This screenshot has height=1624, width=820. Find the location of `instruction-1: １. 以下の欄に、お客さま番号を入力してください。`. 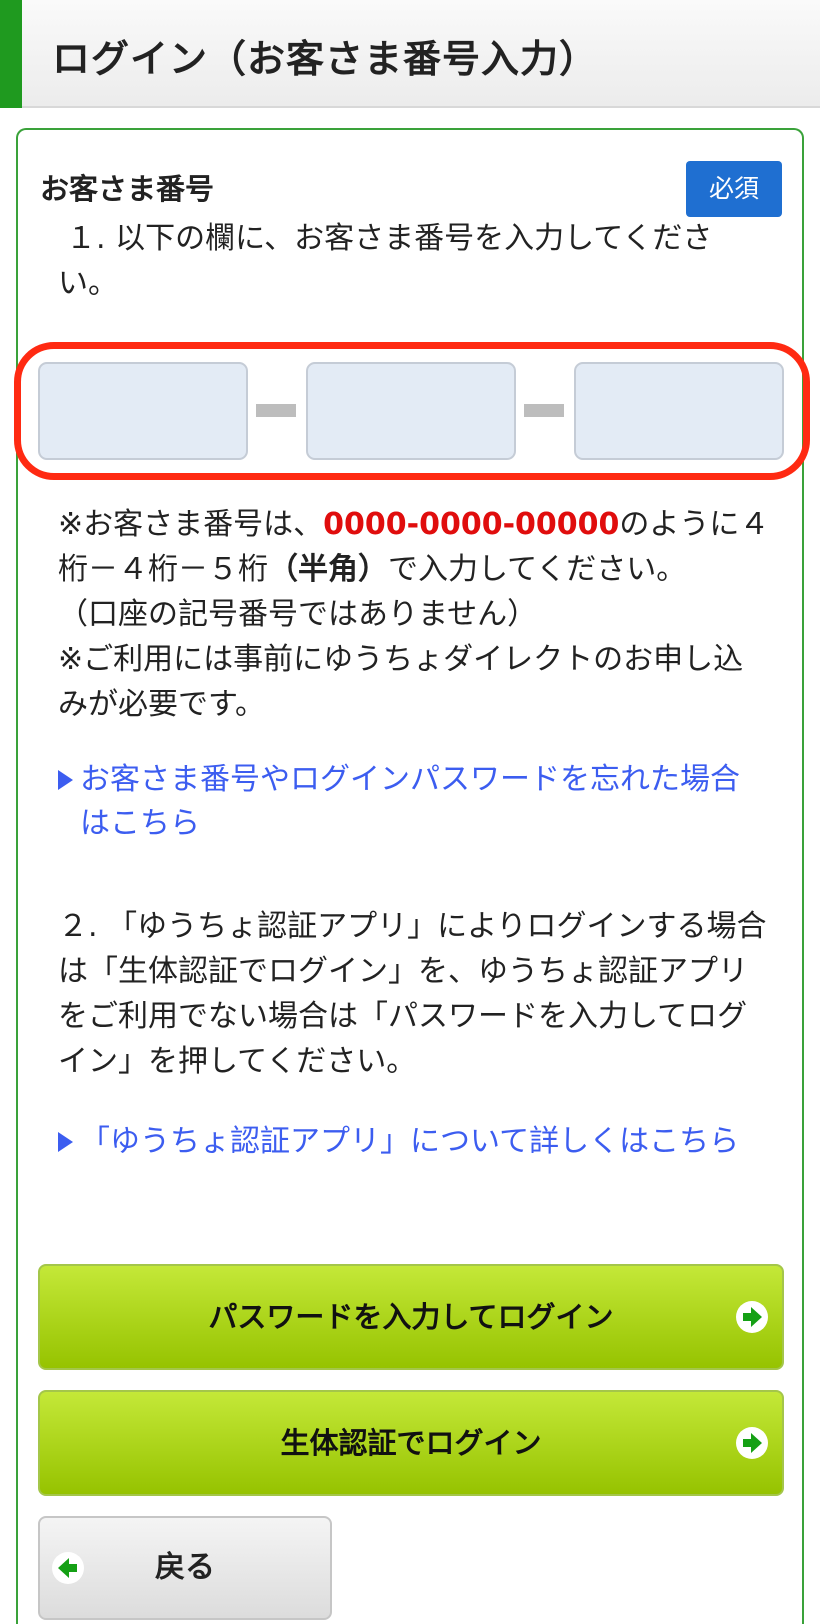

instruction-1: １. 以下の欄に、お客さま番号を入力してください。 is located at coordinates (385, 261).